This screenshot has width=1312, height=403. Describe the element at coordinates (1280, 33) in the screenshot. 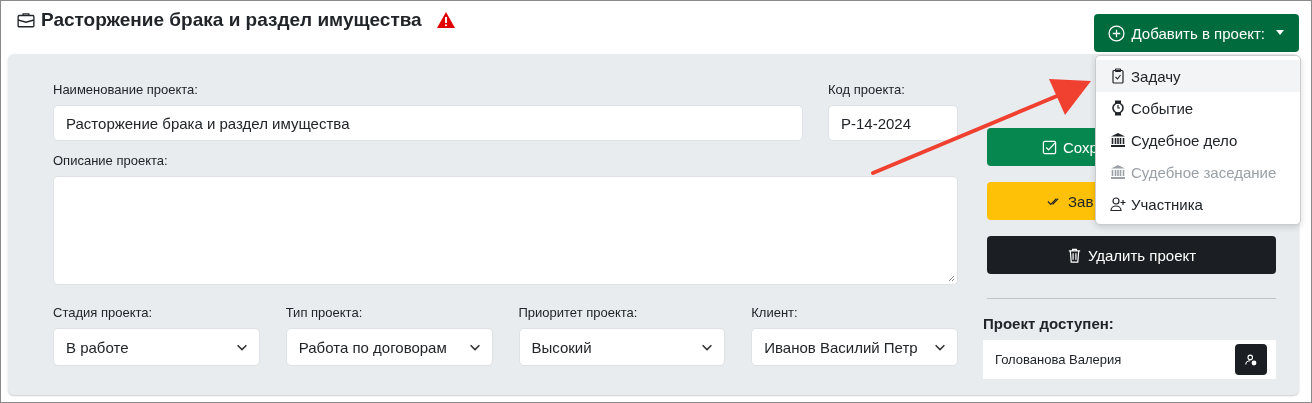

I see `caret-icon` at that location.